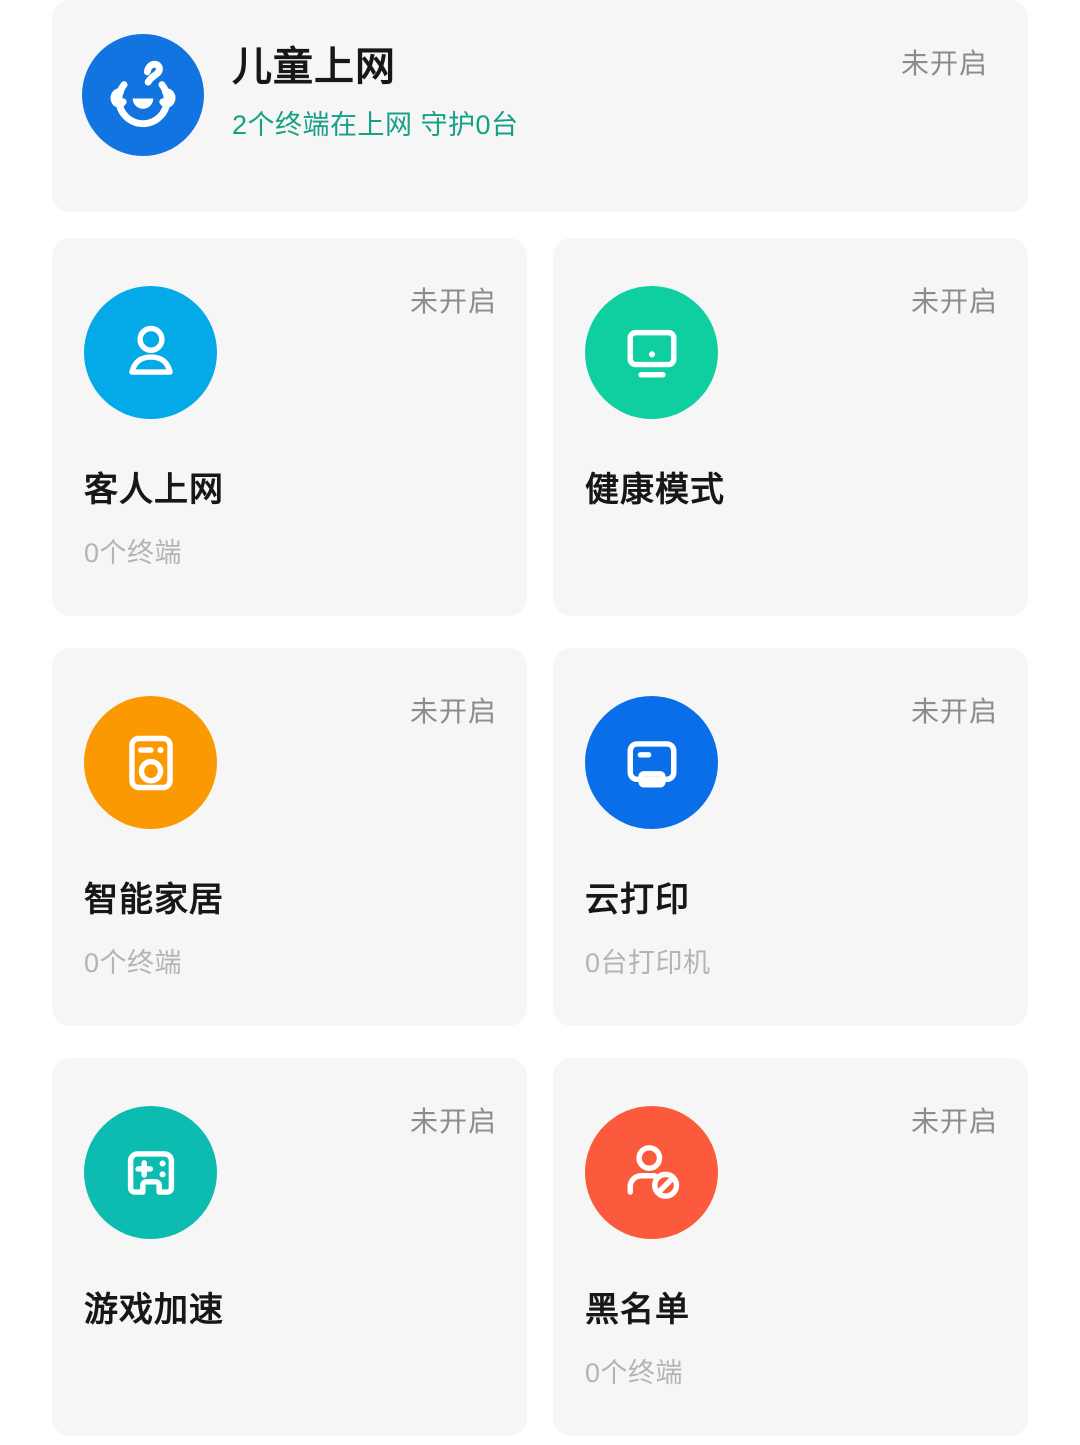 The image size is (1080, 1445). Describe the element at coordinates (648, 963) in the screenshot. I see `card-subtitle: 0台打印机` at that location.